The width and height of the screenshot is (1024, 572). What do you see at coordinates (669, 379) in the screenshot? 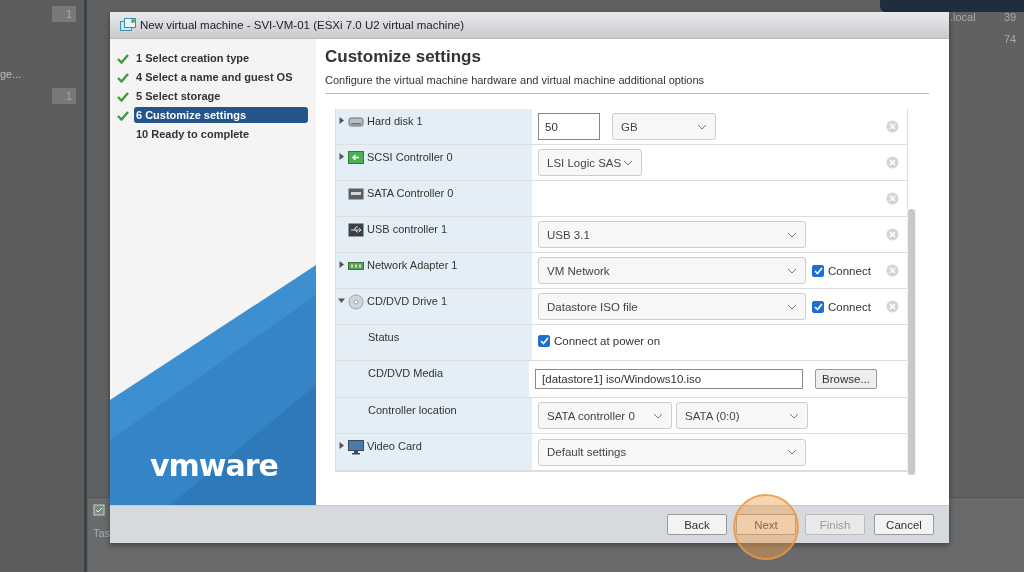
I see `text-field: [datastore1] iso/Windows10.iso` at bounding box center [669, 379].